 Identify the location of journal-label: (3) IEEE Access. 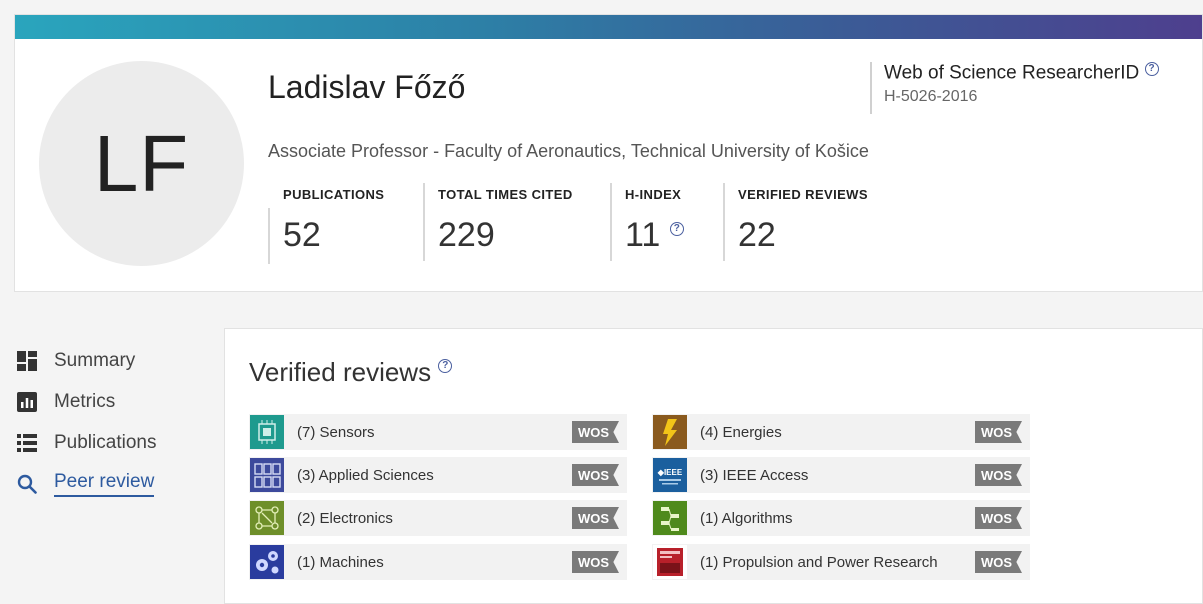
(754, 475).